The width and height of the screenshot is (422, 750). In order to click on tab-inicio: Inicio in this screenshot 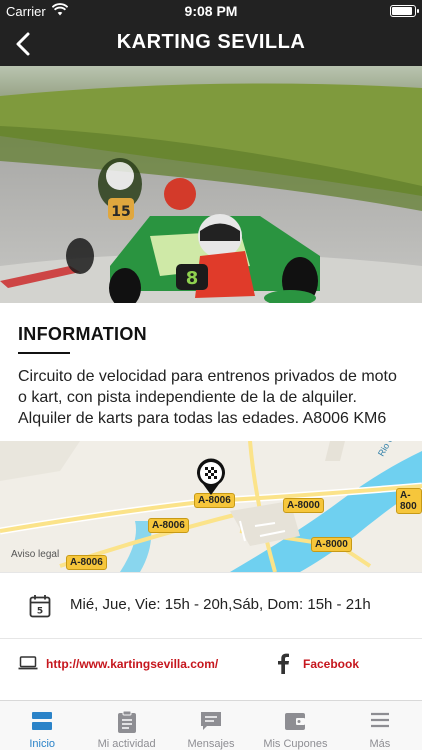, I will do `click(42, 725)`.